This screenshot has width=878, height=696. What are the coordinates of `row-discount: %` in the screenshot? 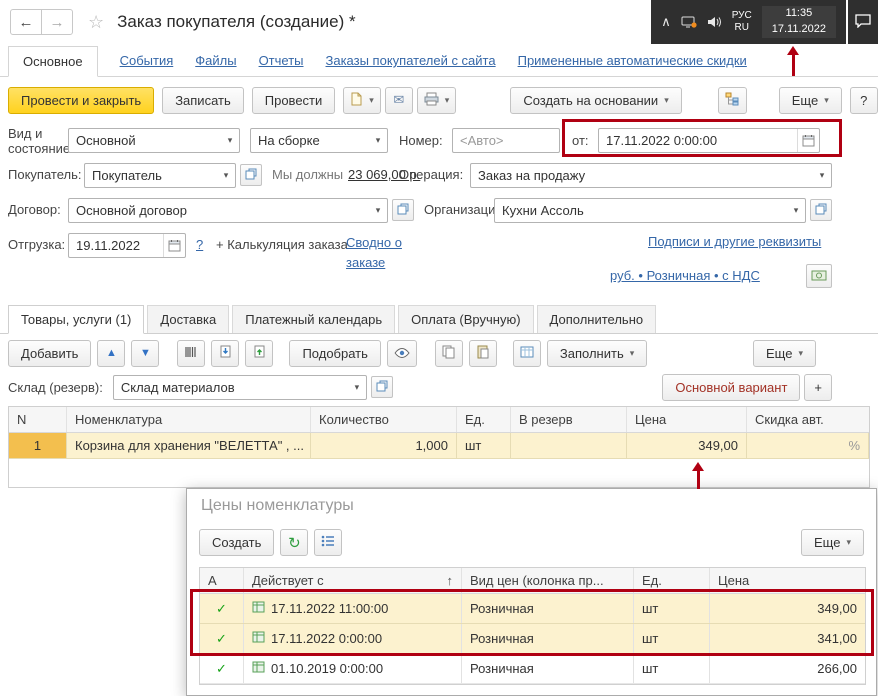 It's located at (808, 445).